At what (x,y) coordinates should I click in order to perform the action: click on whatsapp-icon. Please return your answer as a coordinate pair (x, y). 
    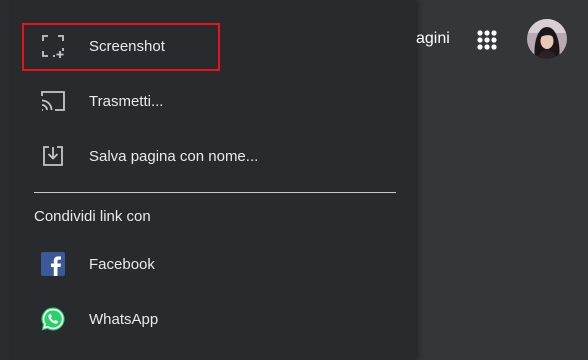
    Looking at the image, I should click on (53, 319).